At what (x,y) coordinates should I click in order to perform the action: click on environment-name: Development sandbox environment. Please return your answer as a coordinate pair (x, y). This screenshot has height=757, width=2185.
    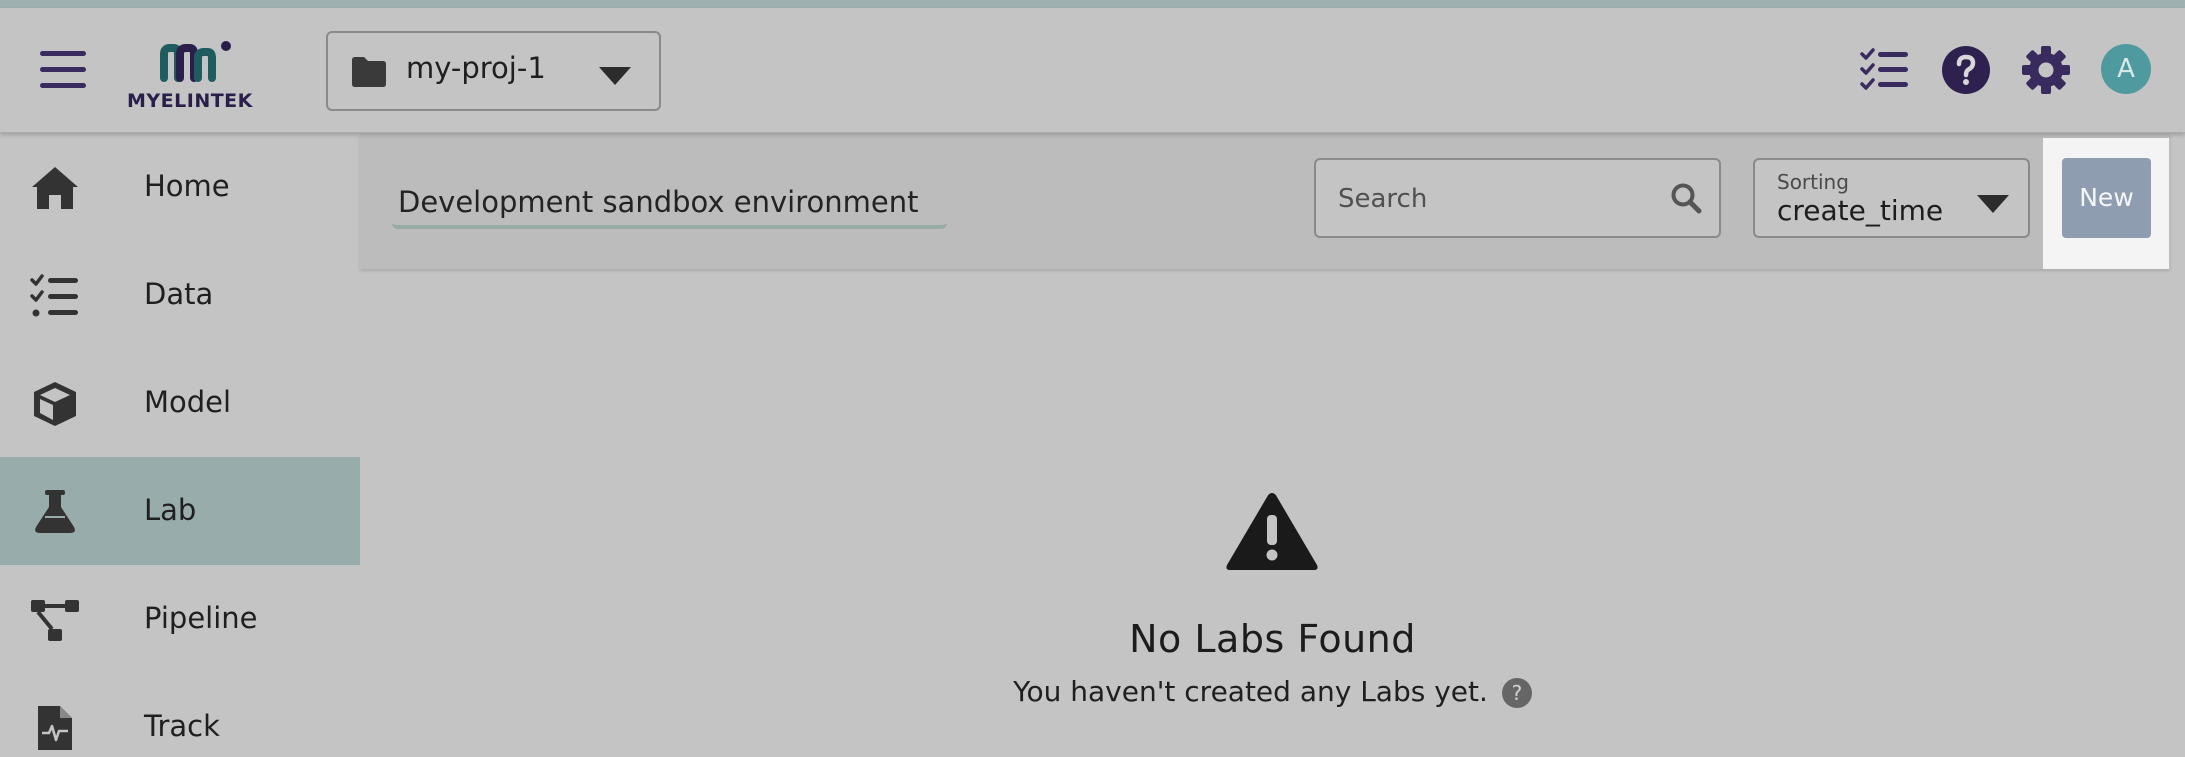
    Looking at the image, I should click on (658, 202).